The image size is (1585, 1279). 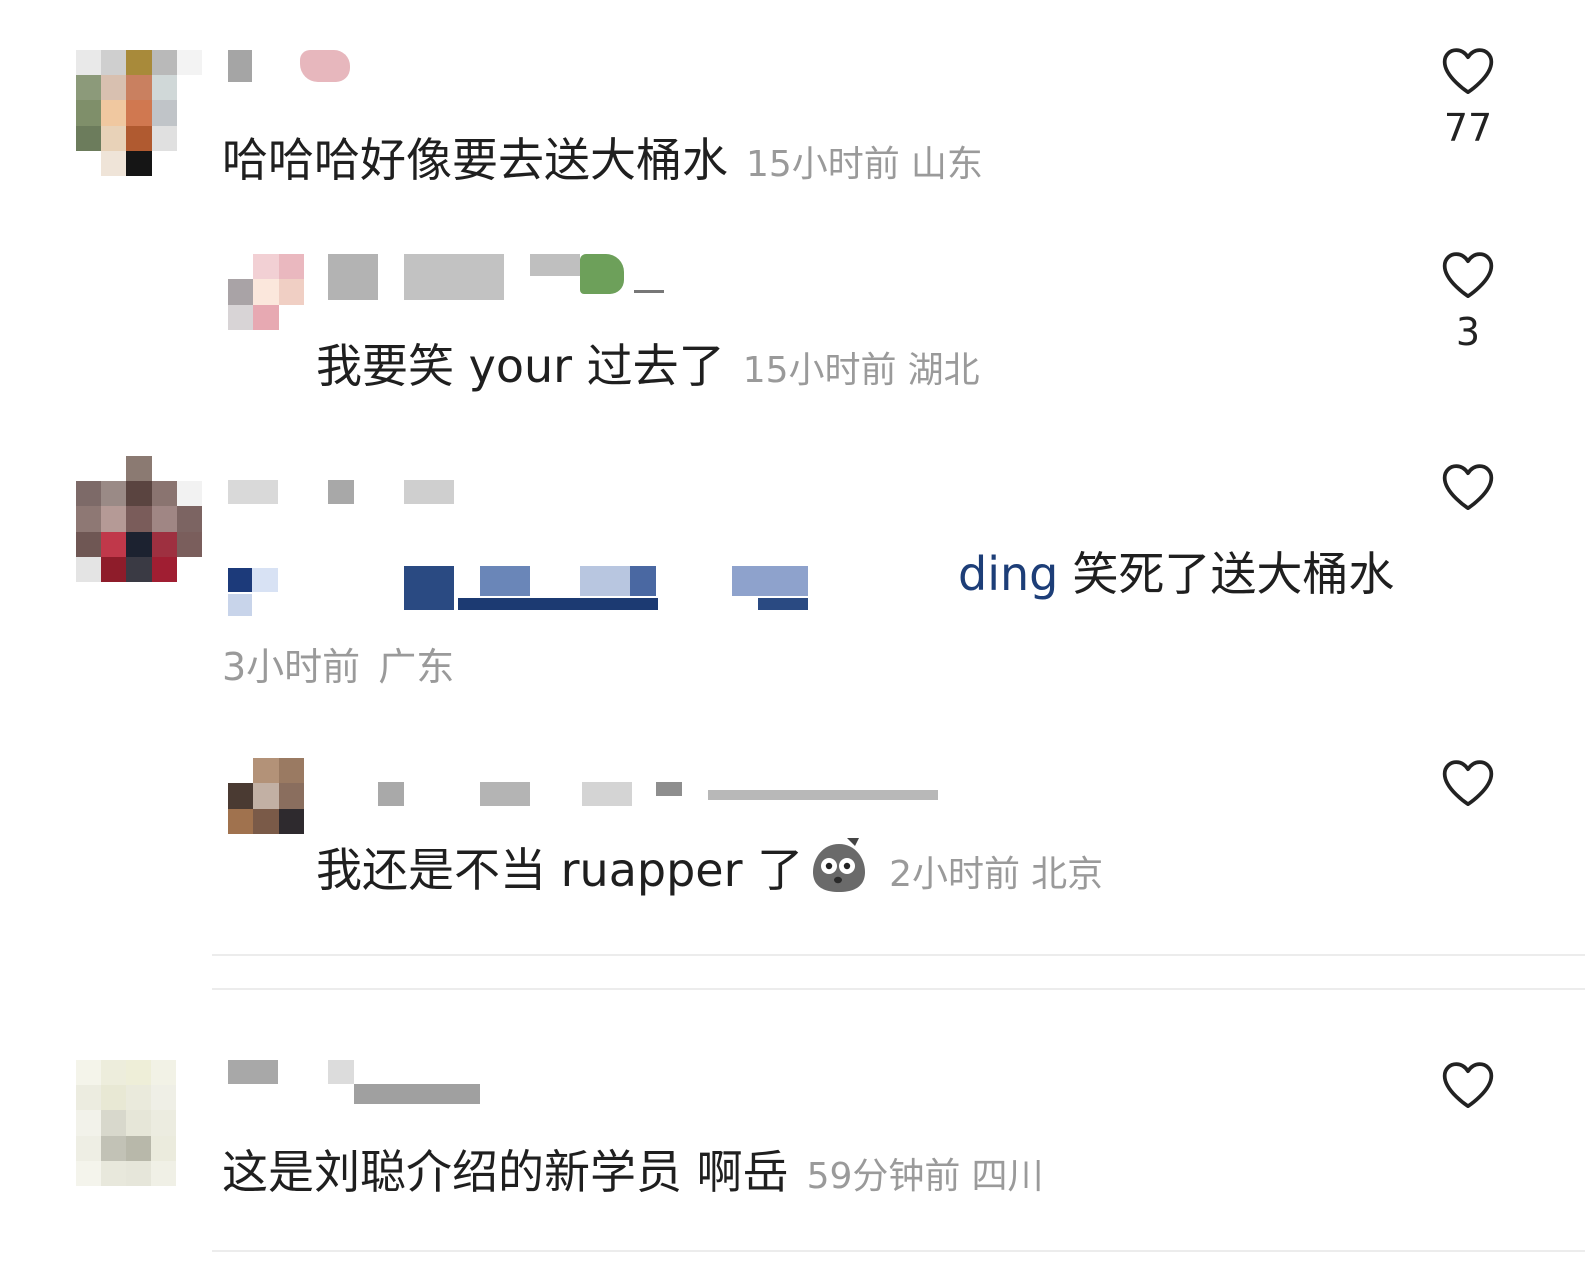 What do you see at coordinates (946, 164) in the screenshot?
I see `comment-location: 山东` at bounding box center [946, 164].